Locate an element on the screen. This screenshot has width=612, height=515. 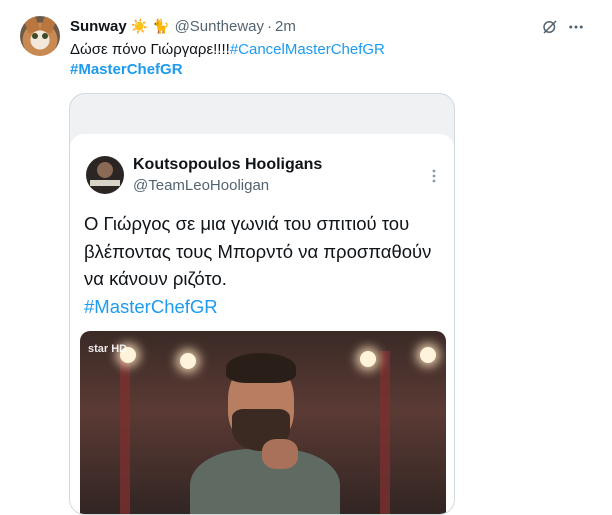
quoted-hashtag: #MasterChefGR is located at coordinates (151, 306).